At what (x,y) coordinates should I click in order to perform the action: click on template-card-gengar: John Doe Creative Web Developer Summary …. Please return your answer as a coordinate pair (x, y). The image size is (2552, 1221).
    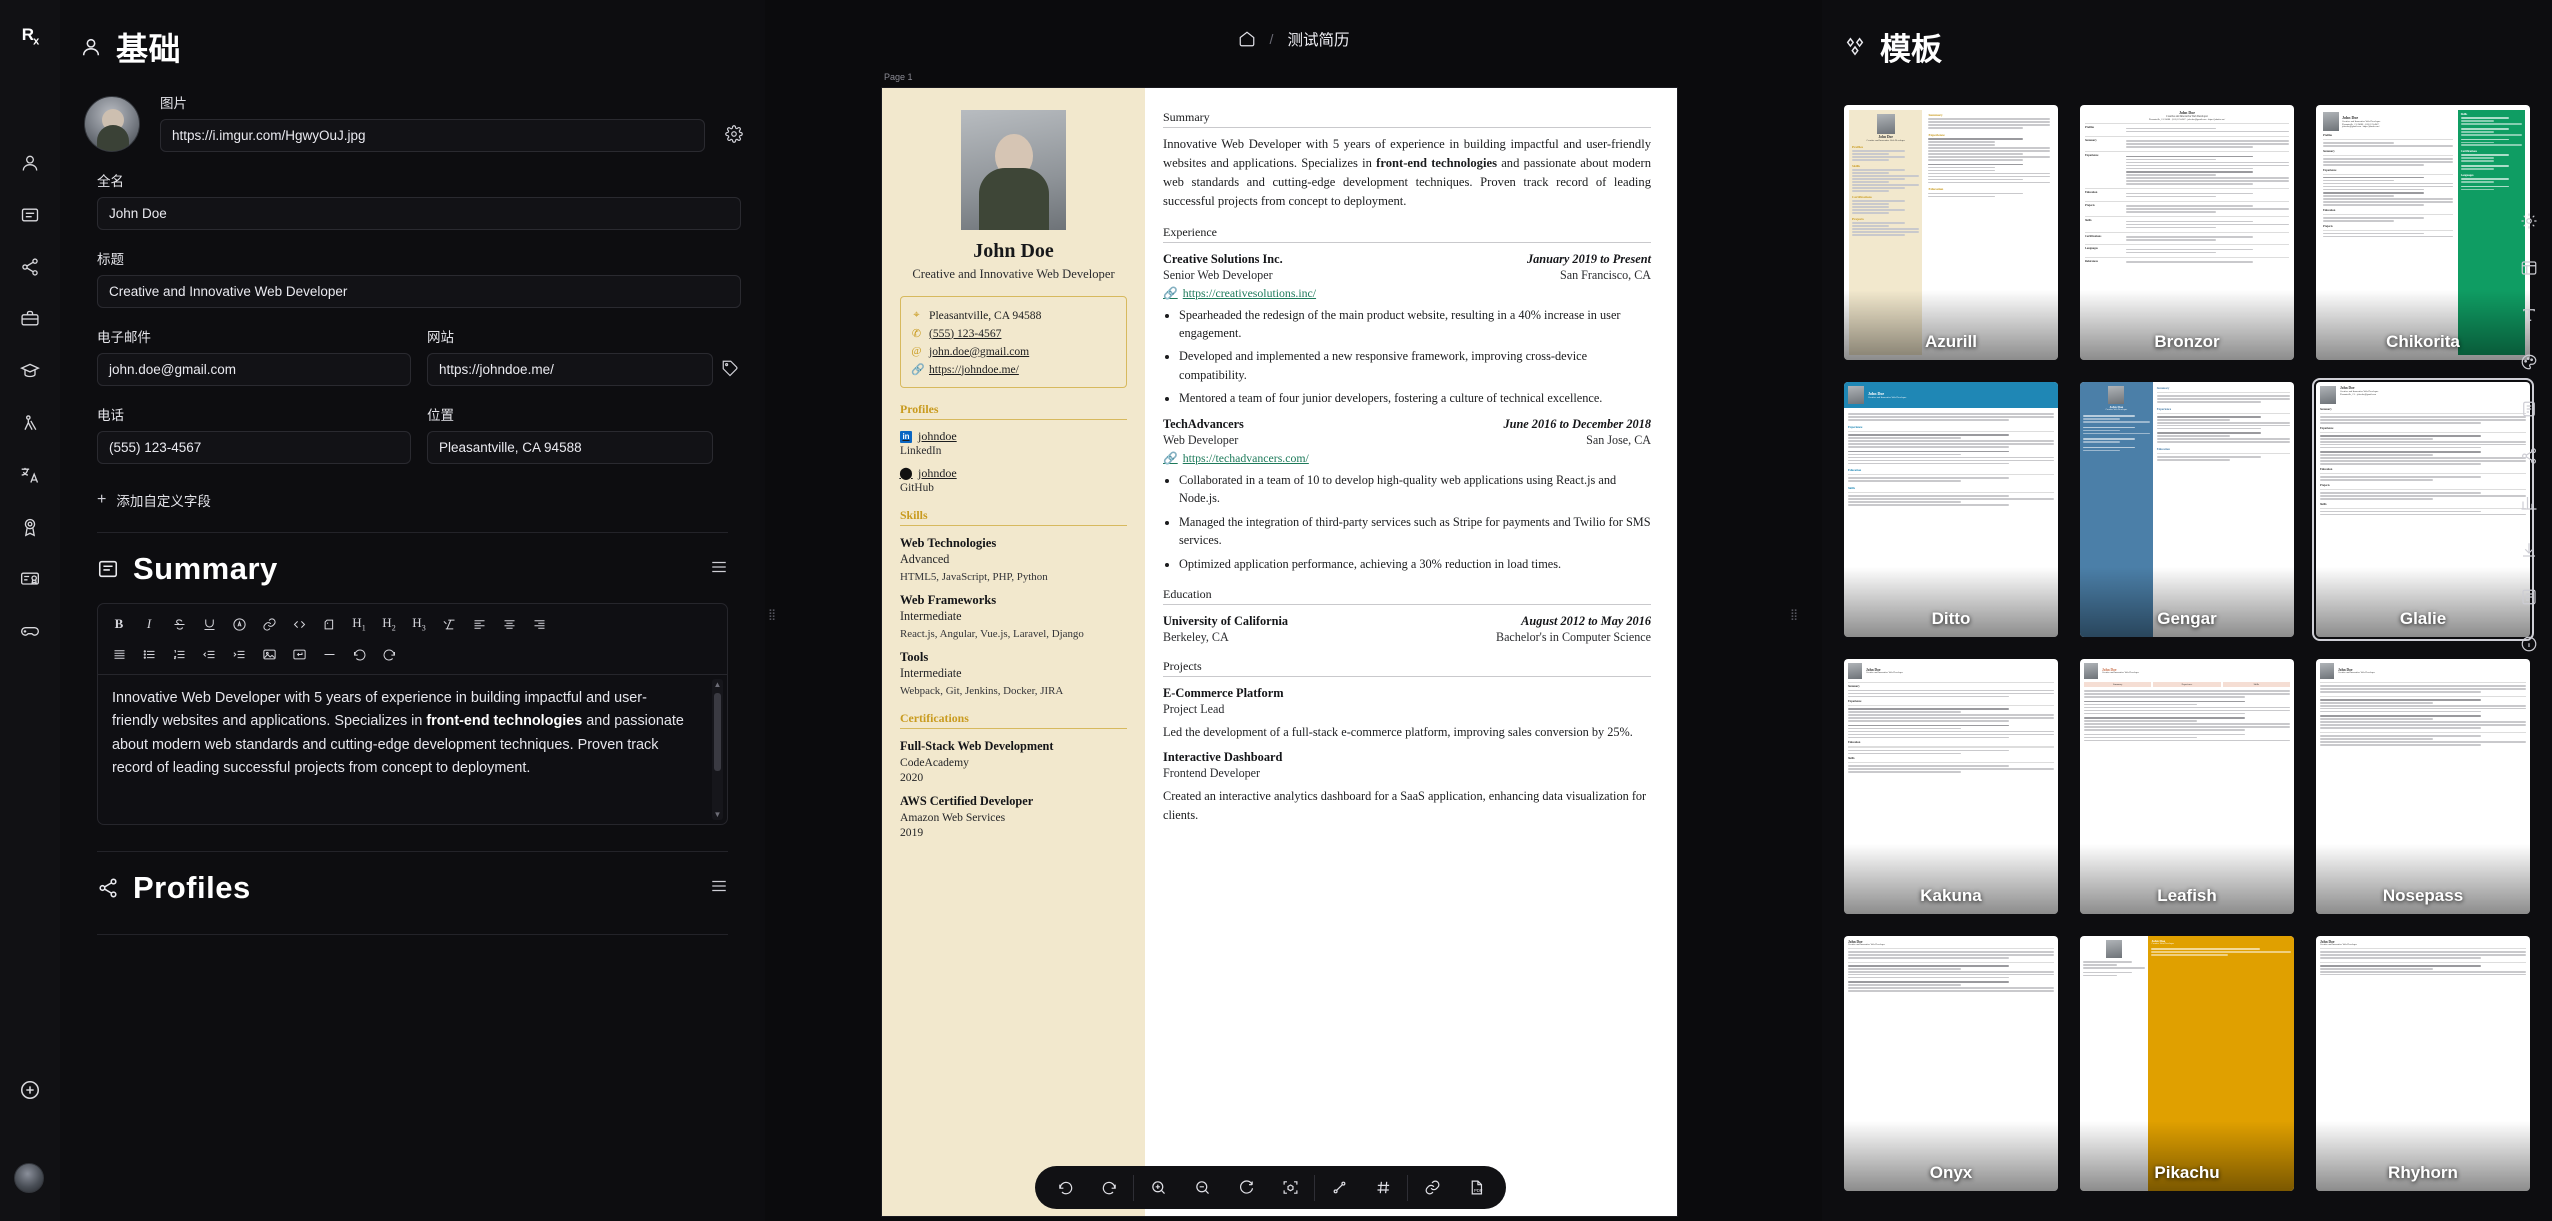
    Looking at the image, I should click on (2187, 509).